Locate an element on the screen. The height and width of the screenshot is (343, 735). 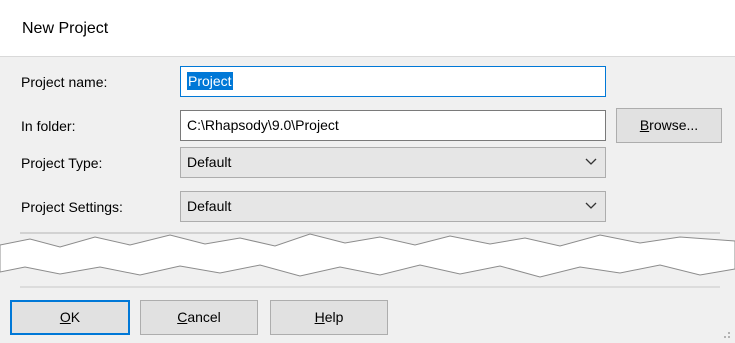
in-folder-value: C:\Rhapsody\9.0\Project is located at coordinates (263, 125).